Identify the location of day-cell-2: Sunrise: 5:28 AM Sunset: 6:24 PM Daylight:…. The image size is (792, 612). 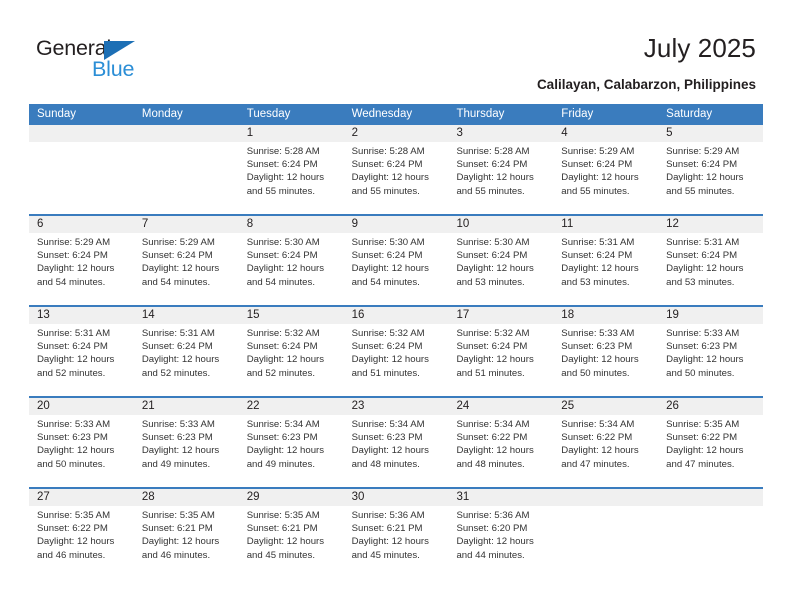
(396, 178).